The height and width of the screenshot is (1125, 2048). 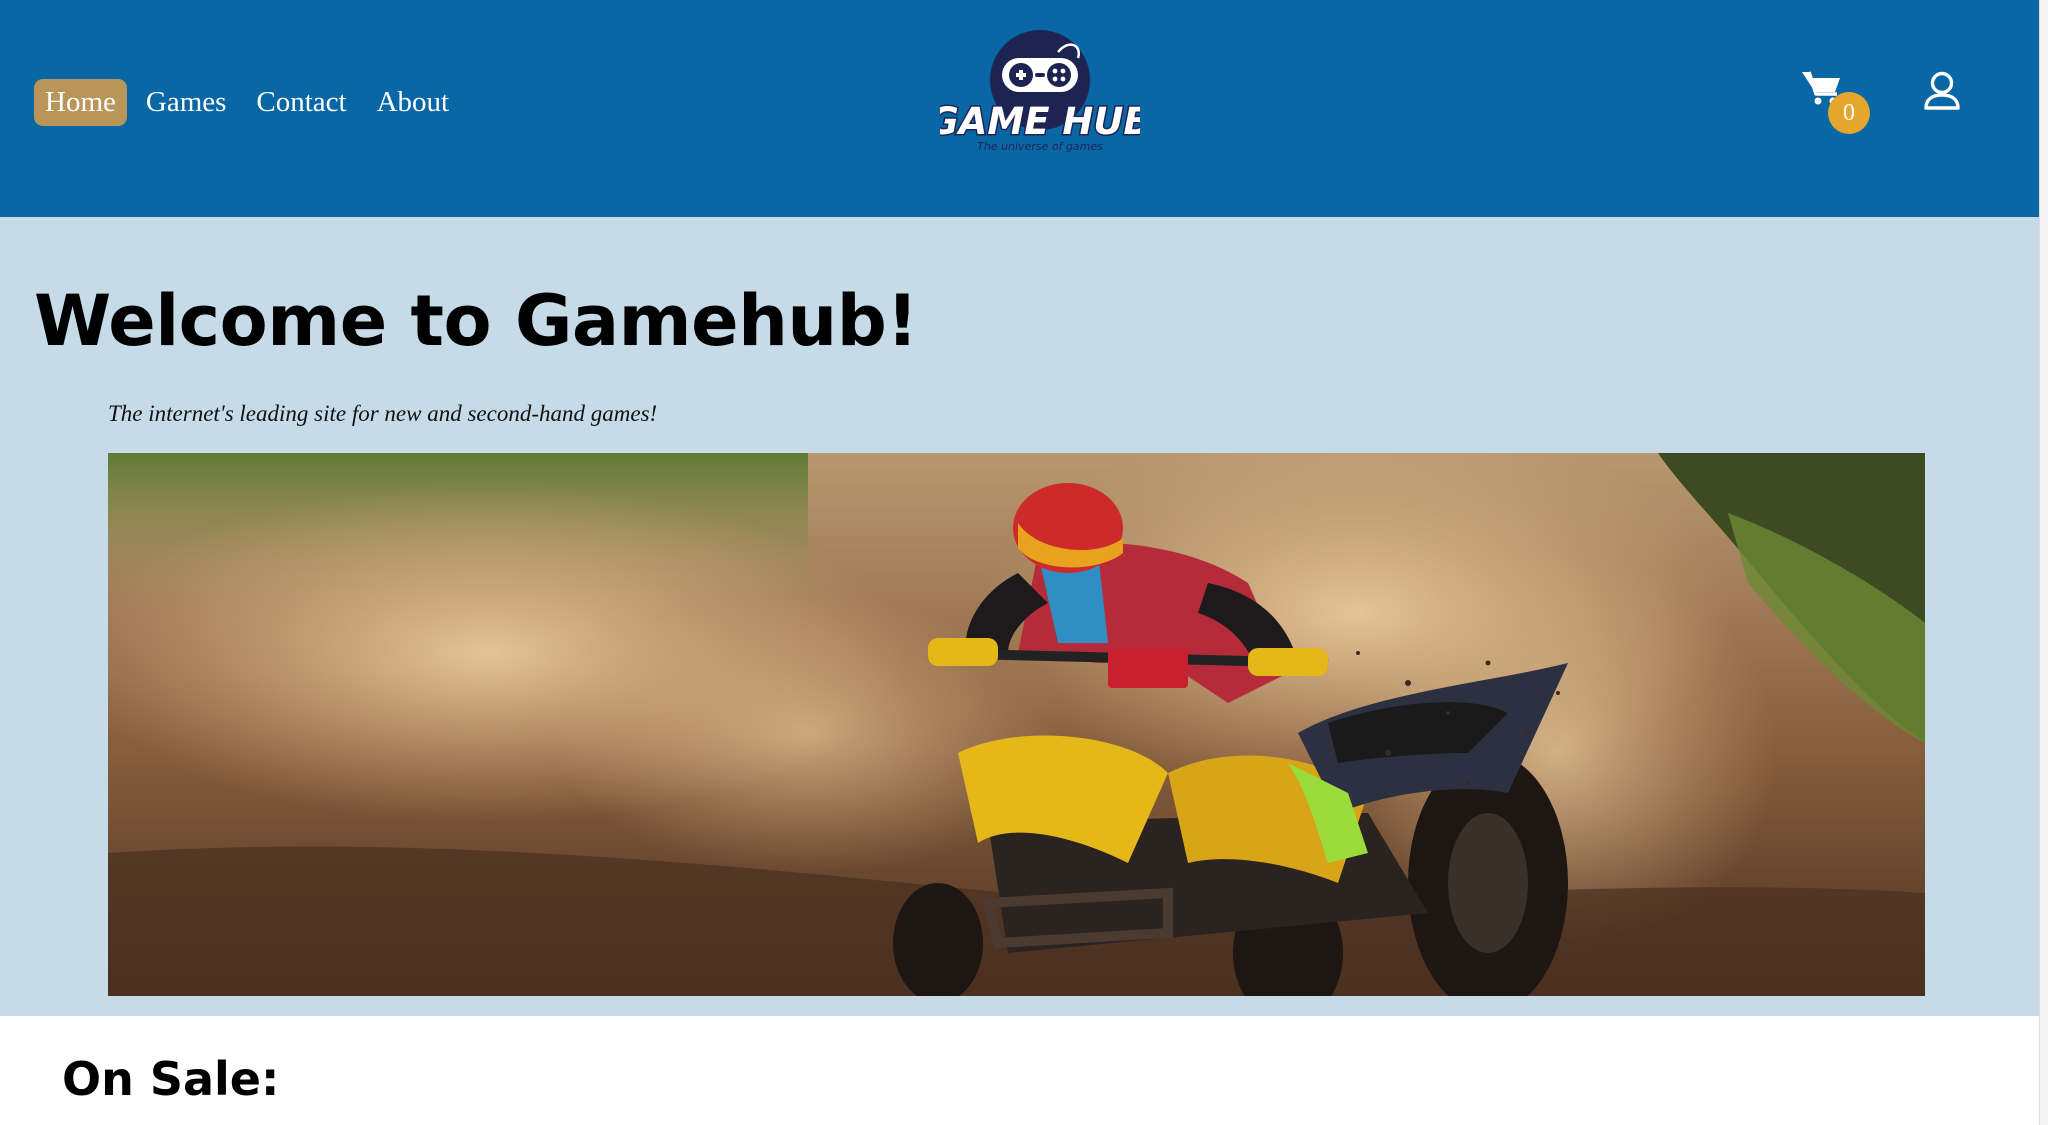 I want to click on cart-button: 0, so click(x=1836, y=101).